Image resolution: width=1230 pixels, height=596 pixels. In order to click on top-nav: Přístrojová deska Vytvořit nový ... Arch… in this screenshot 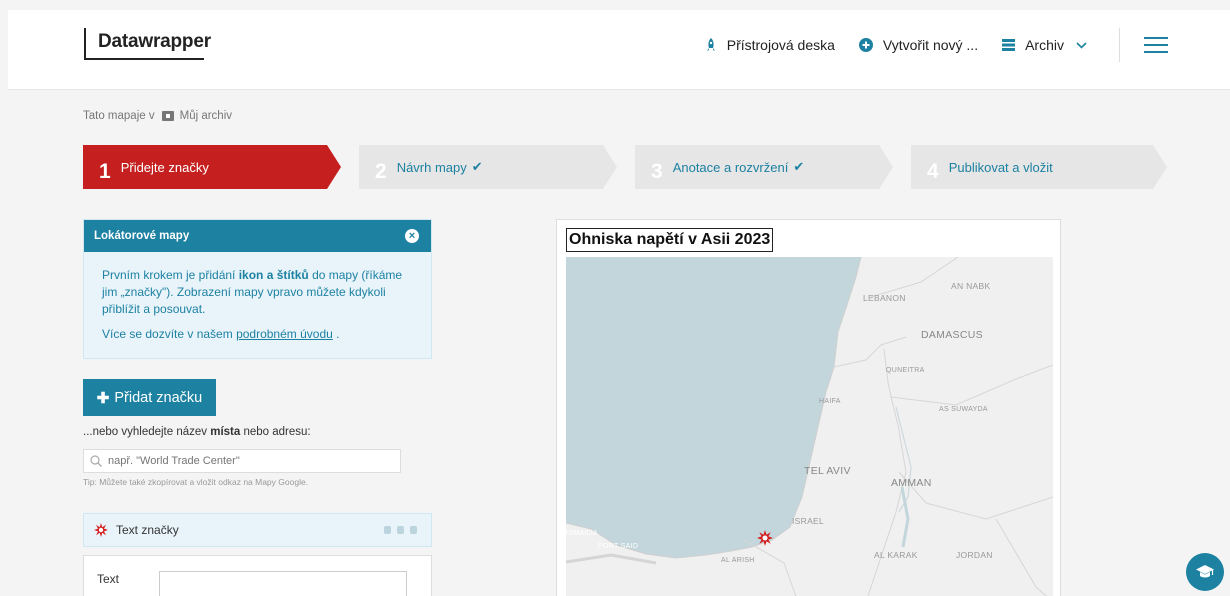, I will do `click(967, 45)`.